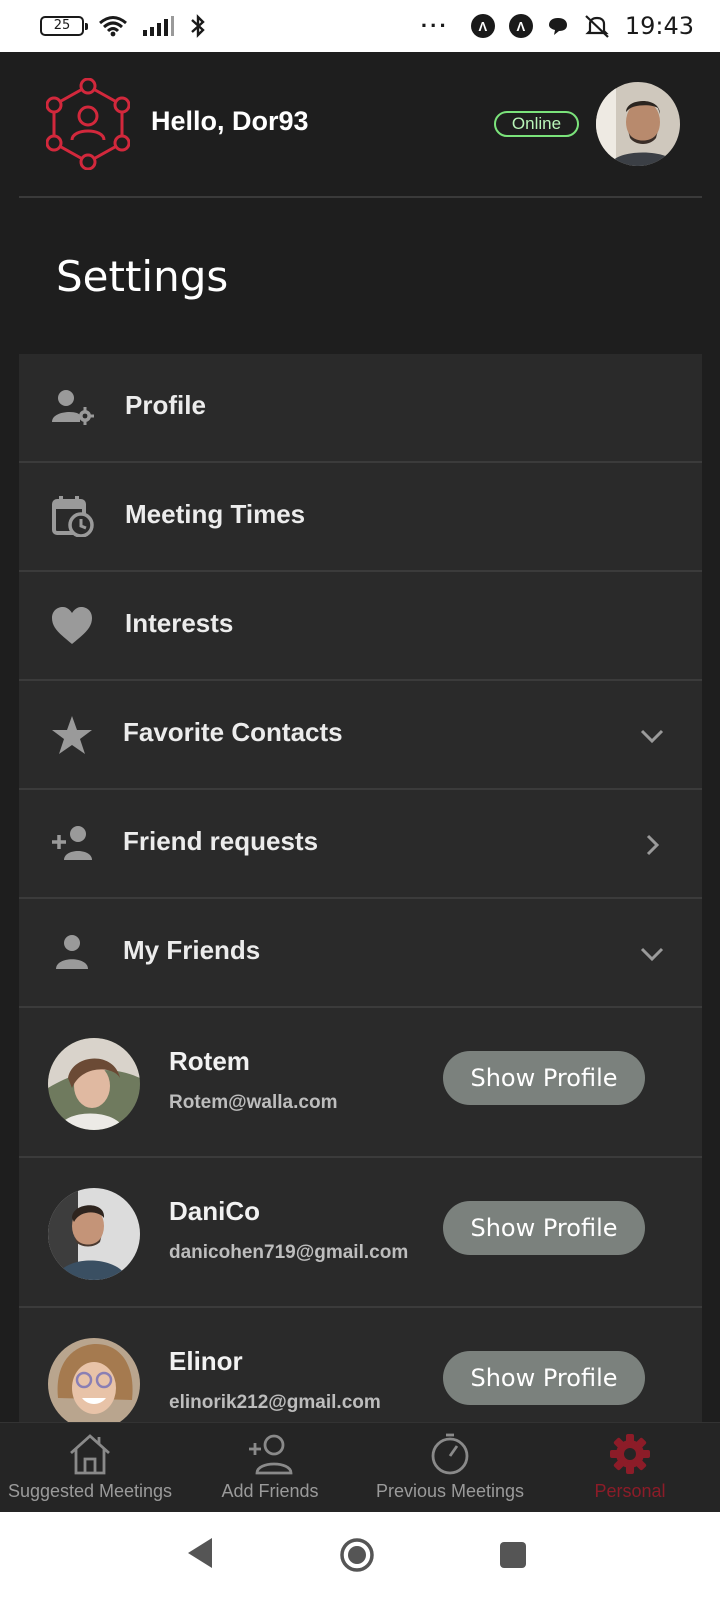  What do you see at coordinates (142, 276) in the screenshot?
I see `page-title: Settings` at bounding box center [142, 276].